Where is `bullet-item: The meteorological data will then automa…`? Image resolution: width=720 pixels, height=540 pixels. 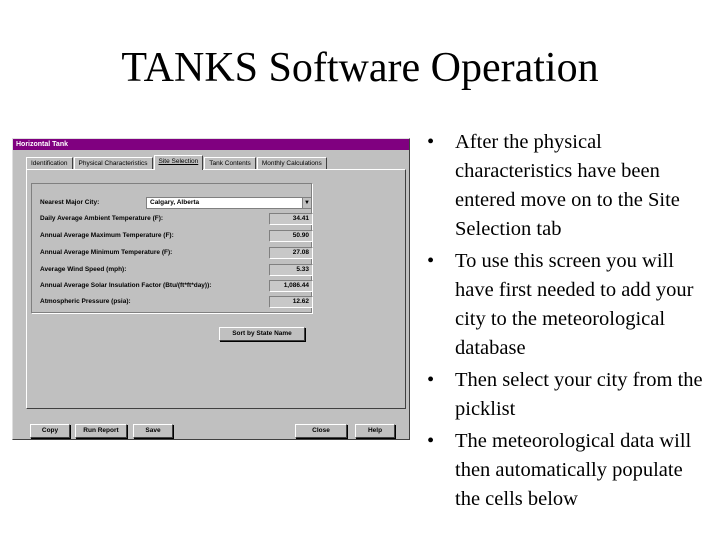 bullet-item: The meteorological data will then automa… is located at coordinates (569, 470).